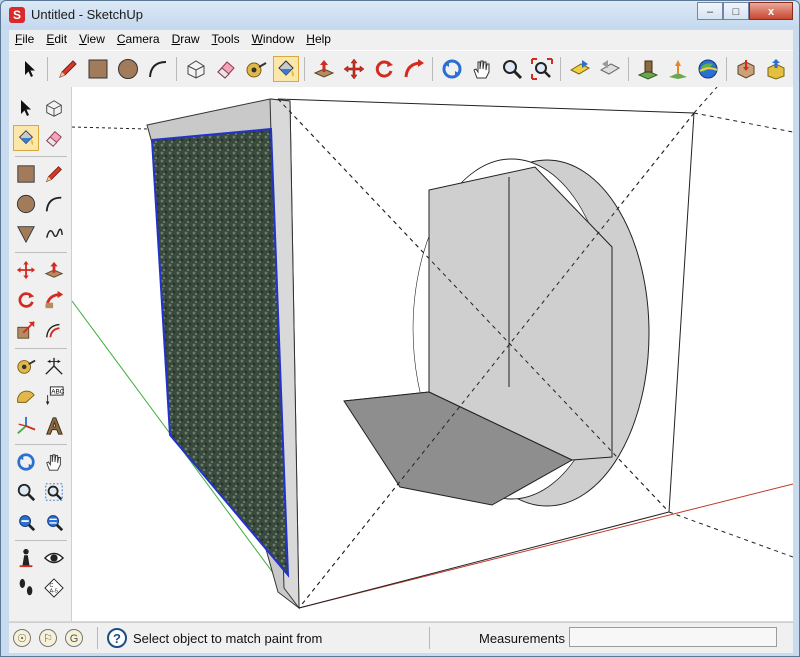 The image size is (800, 657). What do you see at coordinates (176, 39) in the screenshot?
I see `menu-draw-mnemonic: D` at bounding box center [176, 39].